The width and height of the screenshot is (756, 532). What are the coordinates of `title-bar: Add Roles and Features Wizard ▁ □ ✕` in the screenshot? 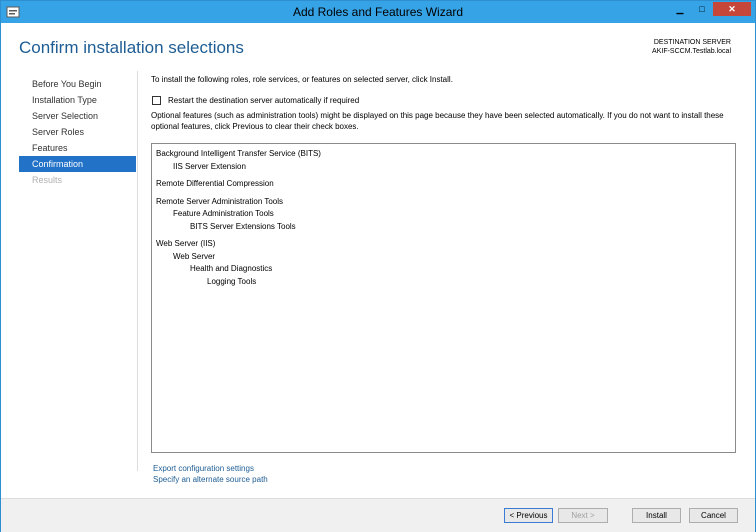 It's located at (378, 12).